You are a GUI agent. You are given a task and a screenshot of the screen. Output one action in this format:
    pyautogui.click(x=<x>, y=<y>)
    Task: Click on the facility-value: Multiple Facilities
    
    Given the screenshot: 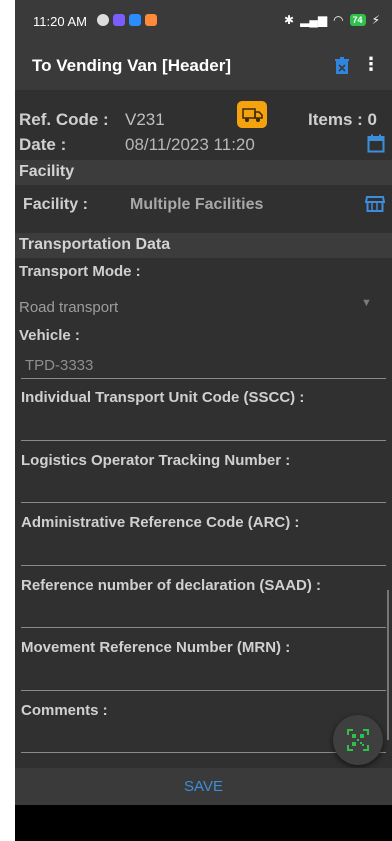 What is the action you would take?
    pyautogui.click(x=196, y=205)
    